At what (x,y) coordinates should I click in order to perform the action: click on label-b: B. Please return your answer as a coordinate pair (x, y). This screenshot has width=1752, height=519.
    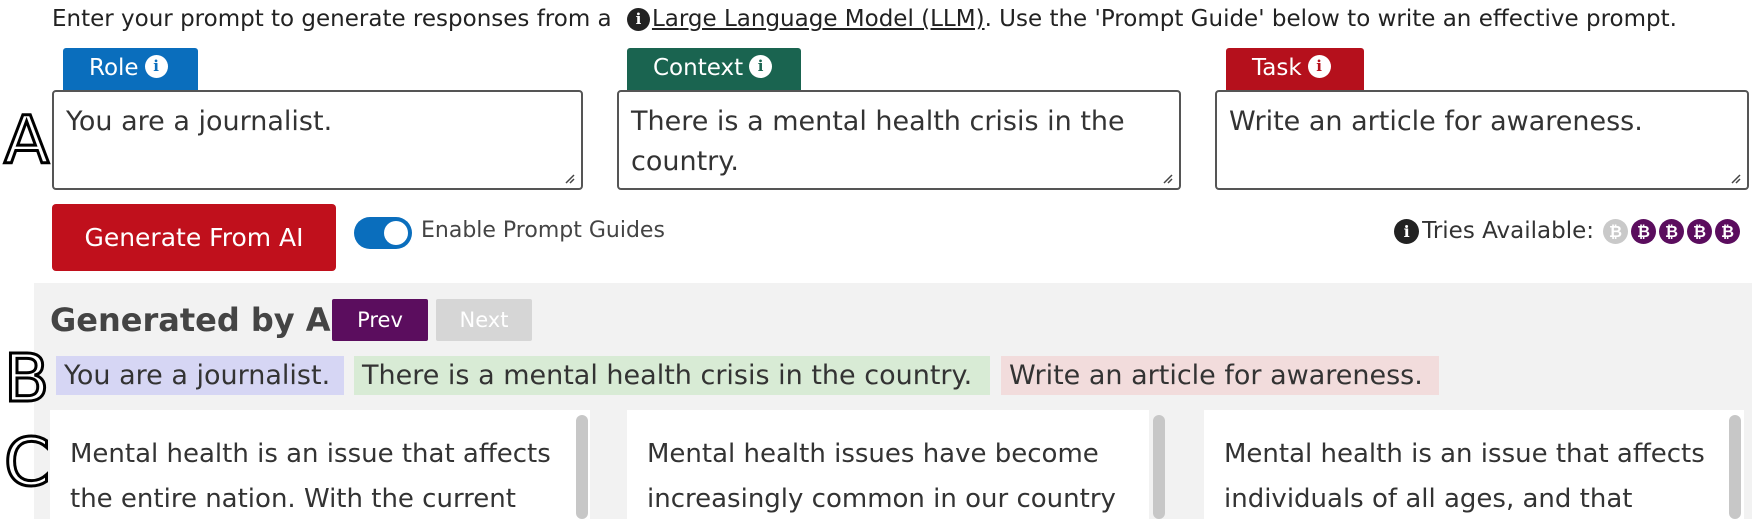
    Looking at the image, I should click on (26, 378).